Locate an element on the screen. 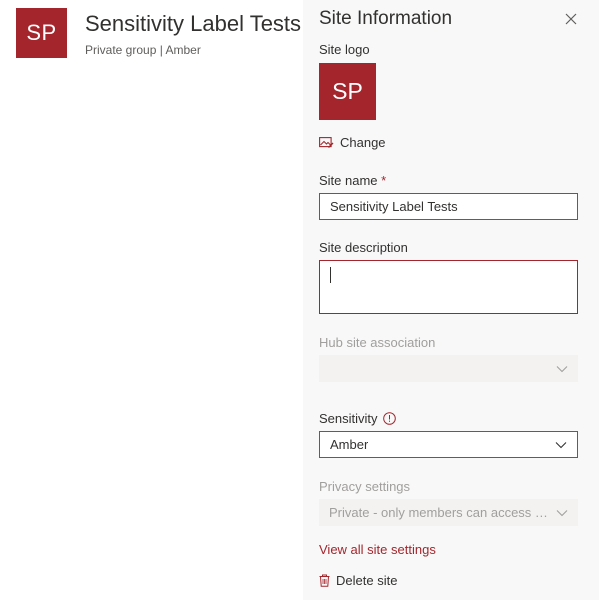 The image size is (599, 600). close-button is located at coordinates (571, 19).